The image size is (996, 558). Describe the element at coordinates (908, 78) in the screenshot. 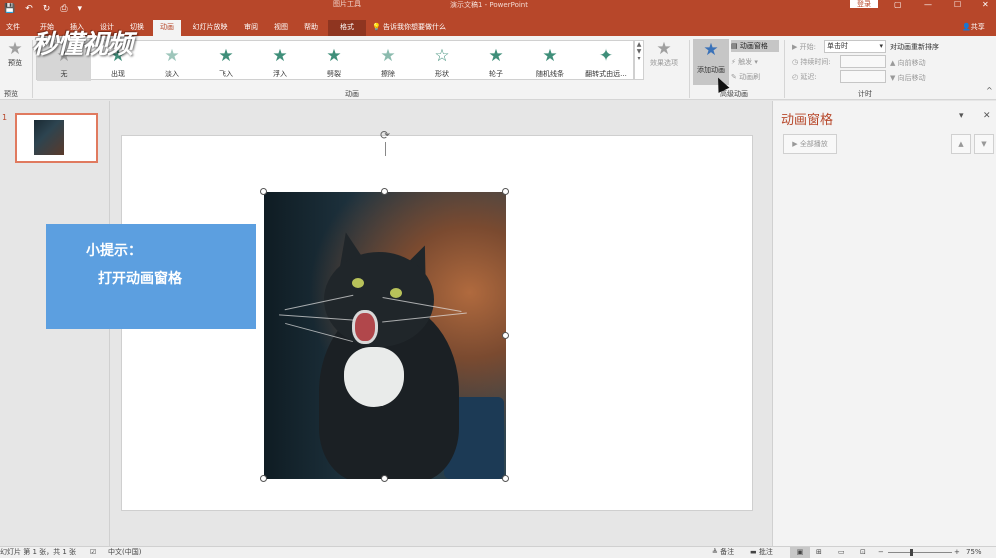

I see `move-later-button: ▼ 向后移动` at that location.